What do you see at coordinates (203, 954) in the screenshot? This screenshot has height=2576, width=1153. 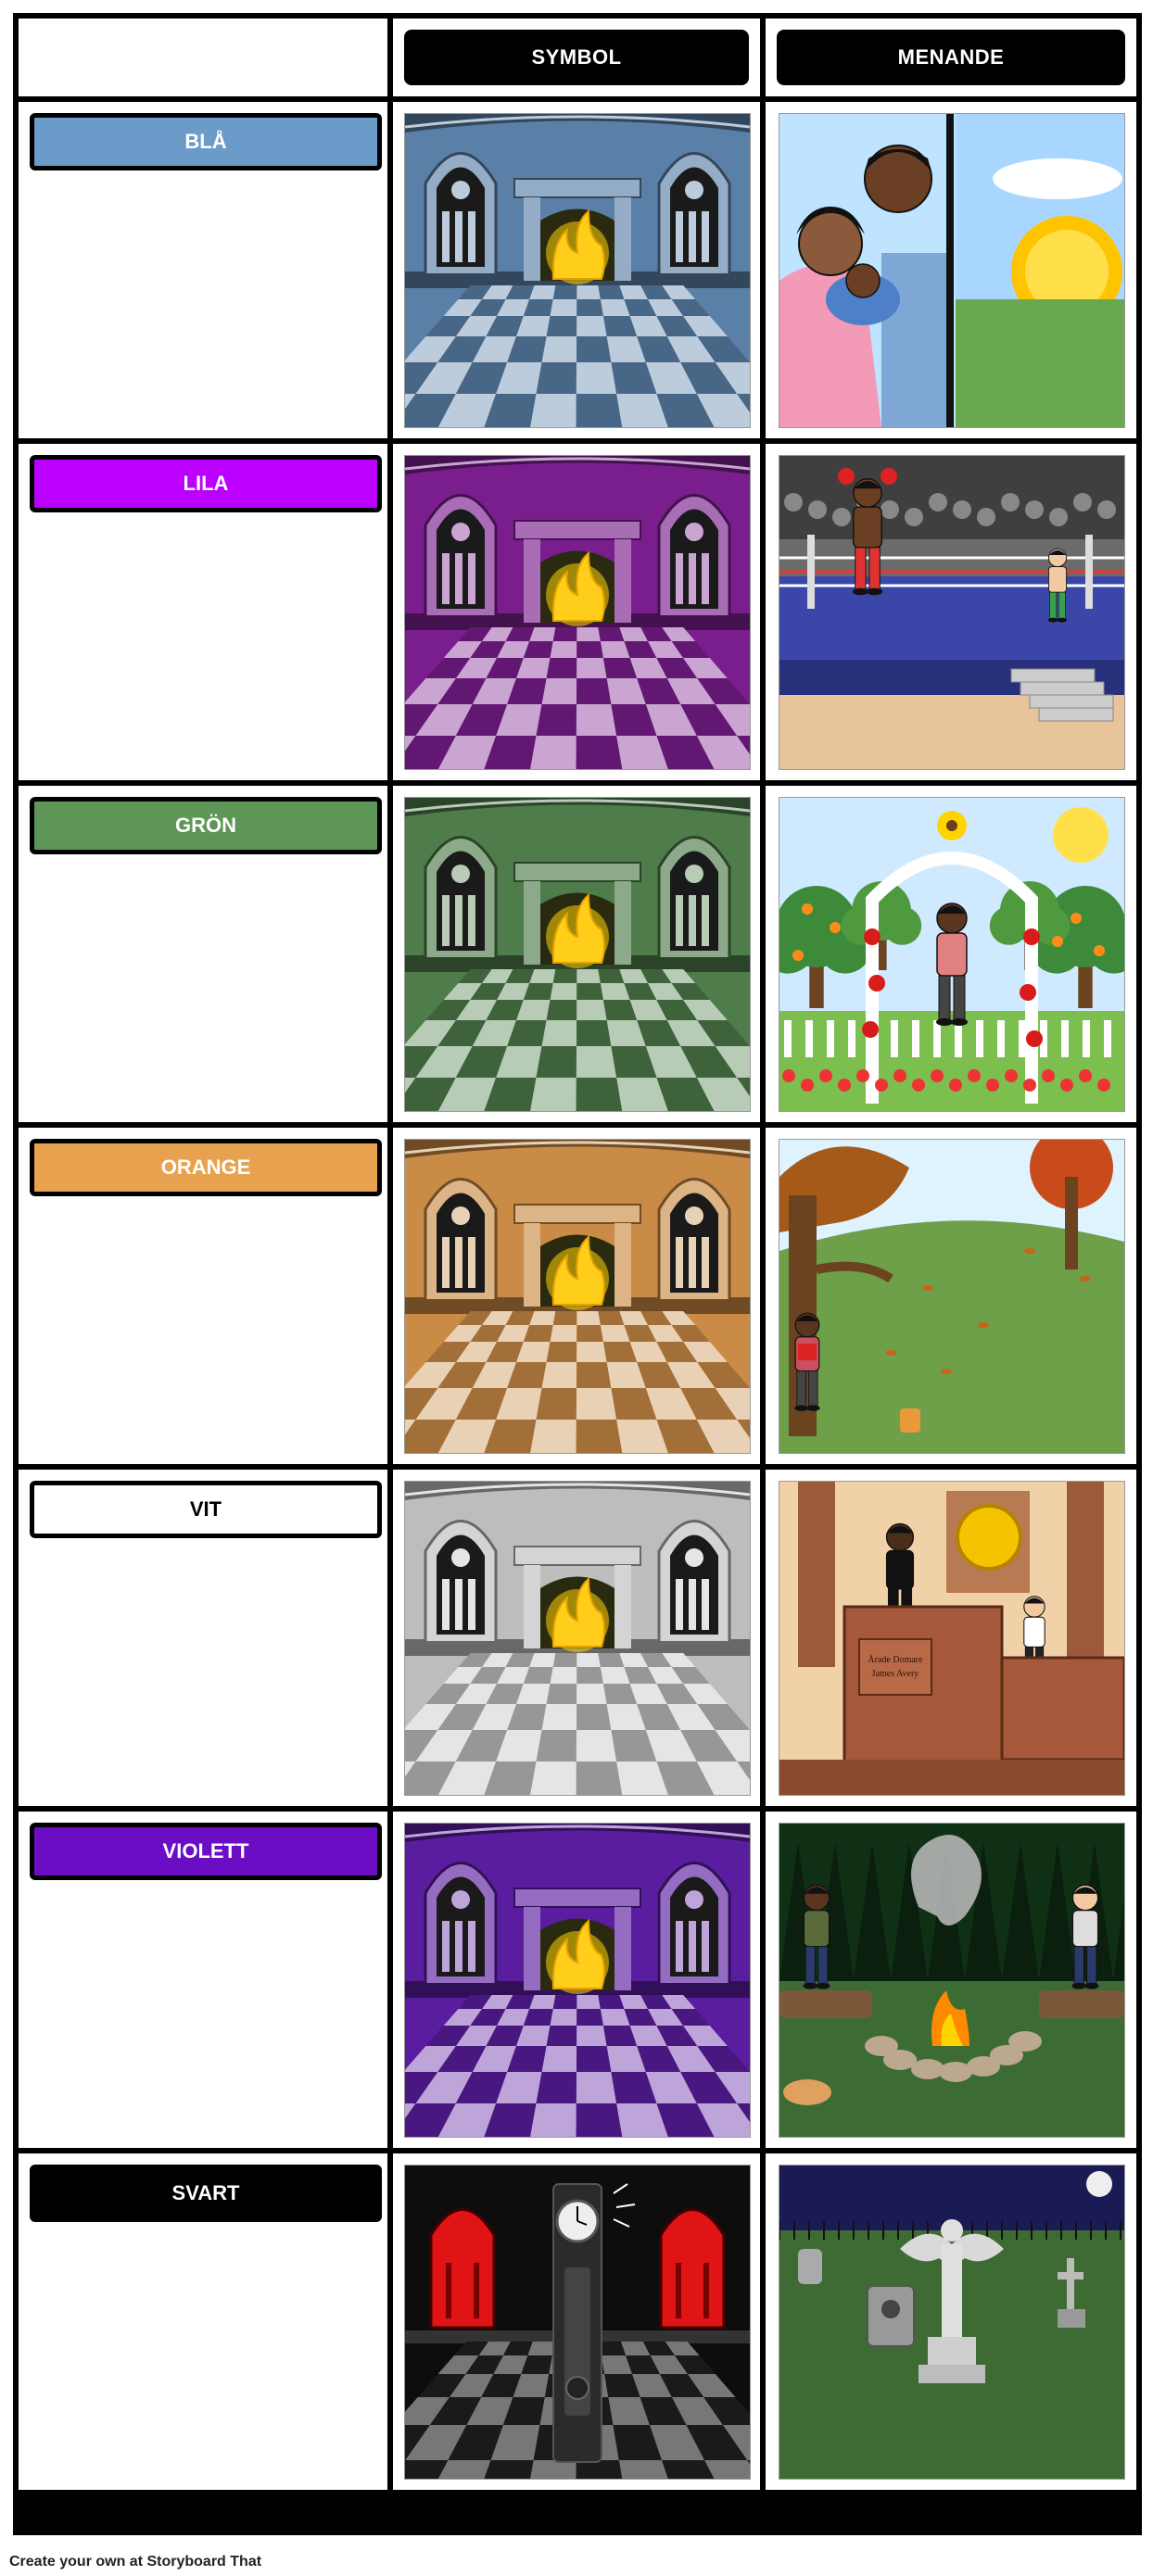 I see `label-cell: GRÖN` at bounding box center [203, 954].